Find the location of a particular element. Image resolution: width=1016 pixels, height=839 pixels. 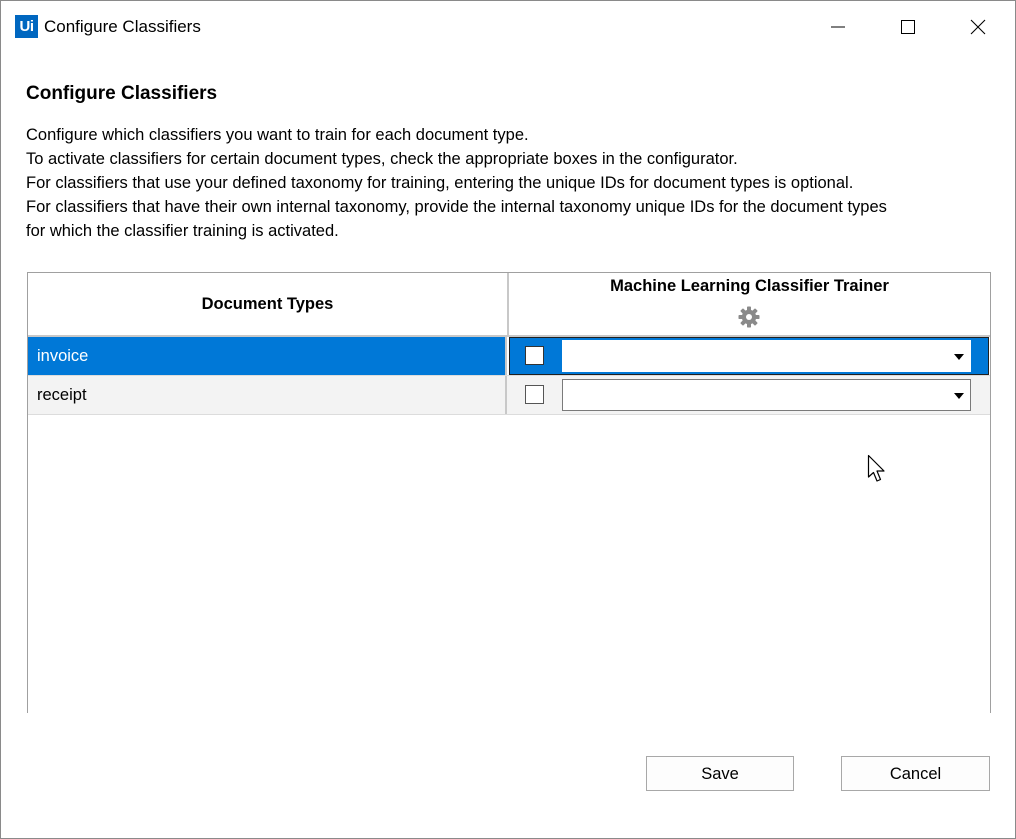

table-row: receipt is located at coordinates (509, 395).